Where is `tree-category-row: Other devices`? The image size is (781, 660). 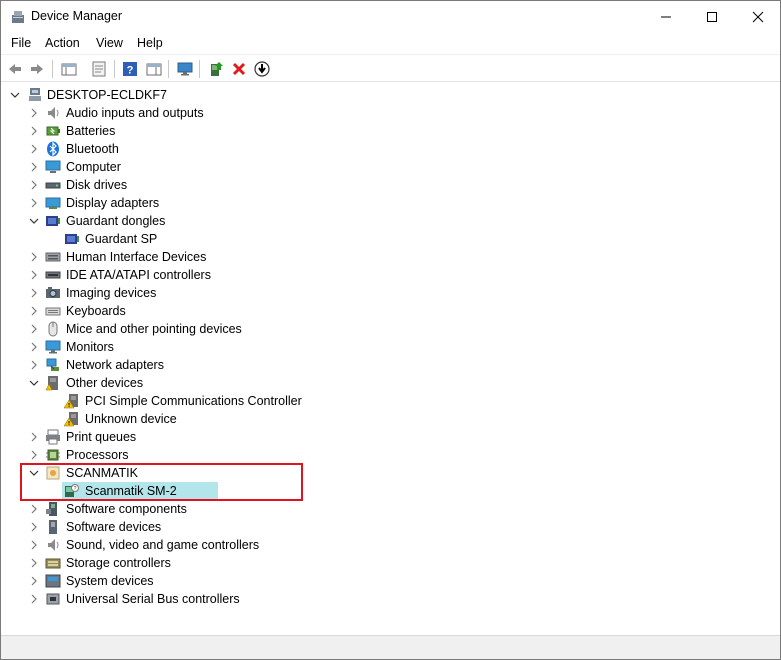
tree-category-row: Other devices is located at coordinates (161, 383).